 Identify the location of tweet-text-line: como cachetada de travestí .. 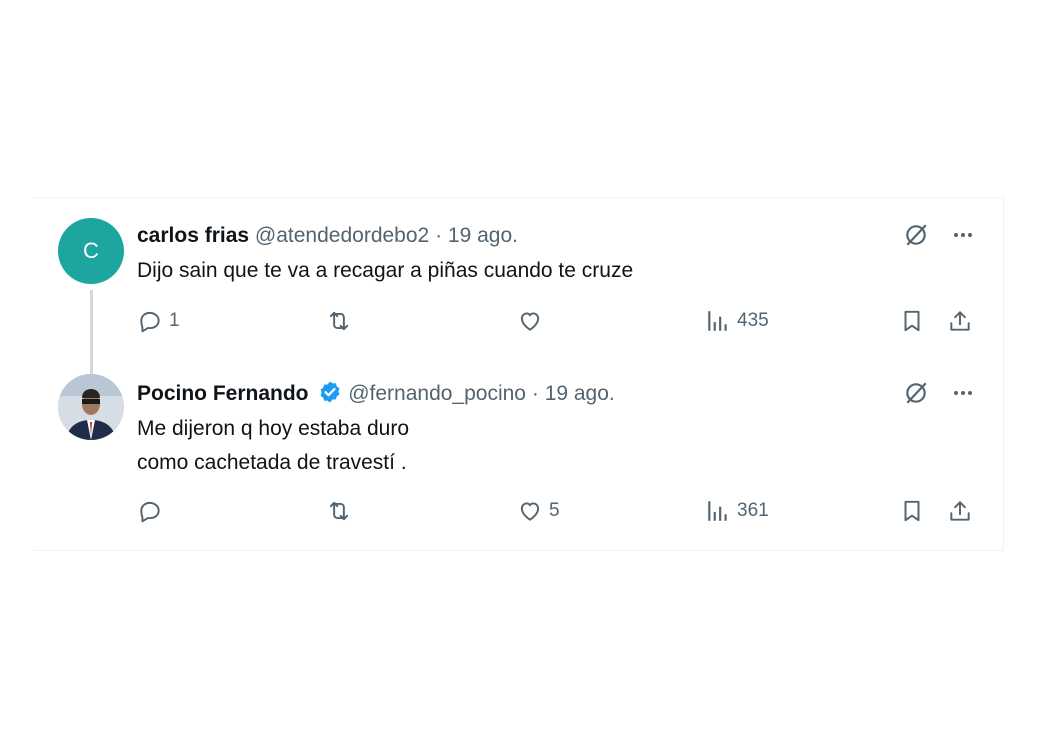
(272, 462).